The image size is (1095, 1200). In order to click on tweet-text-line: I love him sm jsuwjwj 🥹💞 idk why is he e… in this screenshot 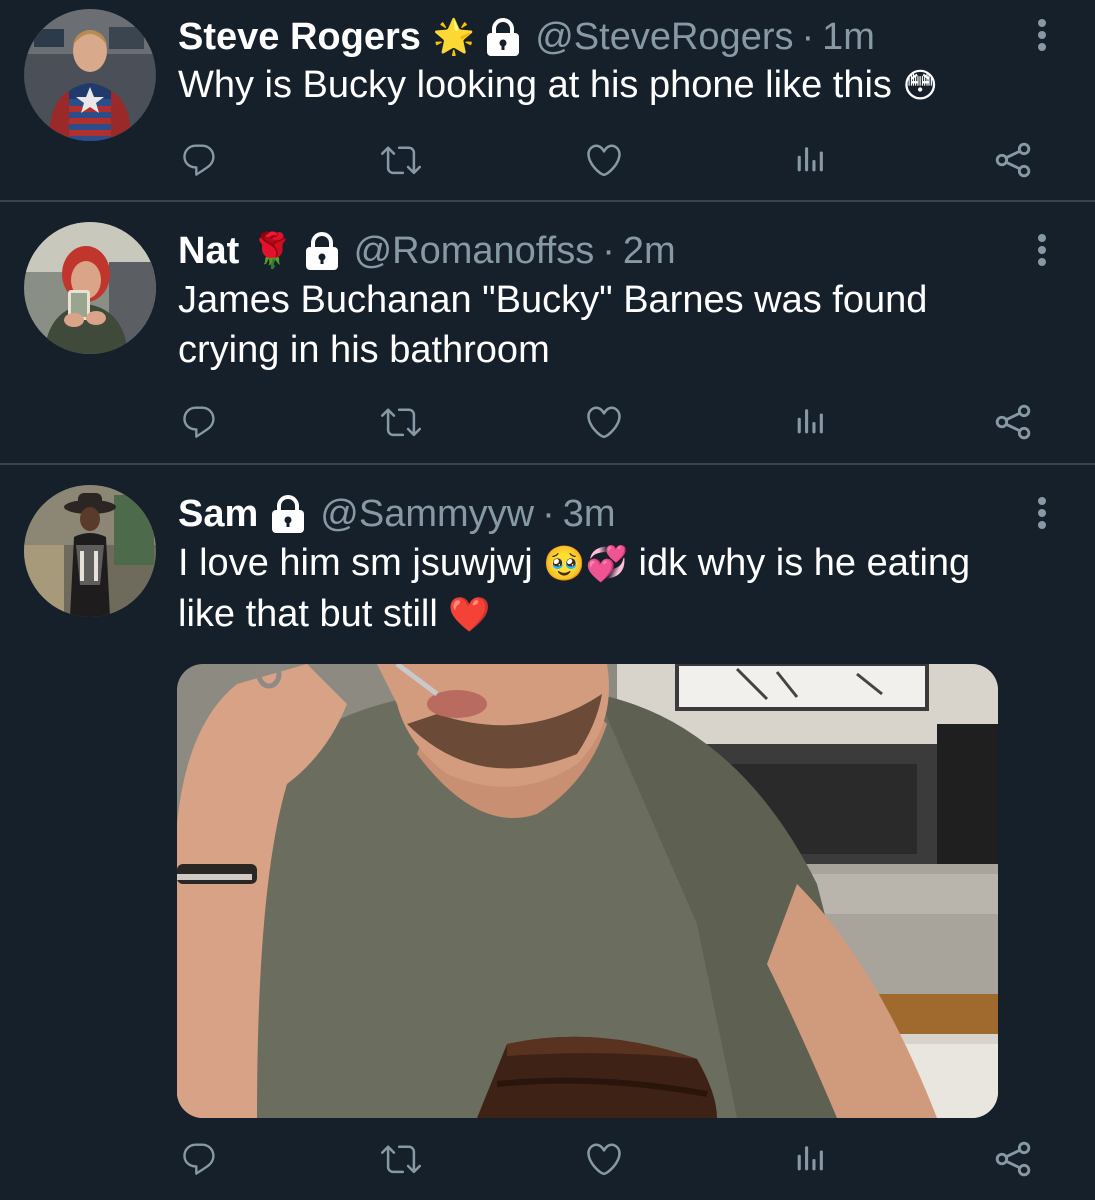, I will do `click(618, 563)`.